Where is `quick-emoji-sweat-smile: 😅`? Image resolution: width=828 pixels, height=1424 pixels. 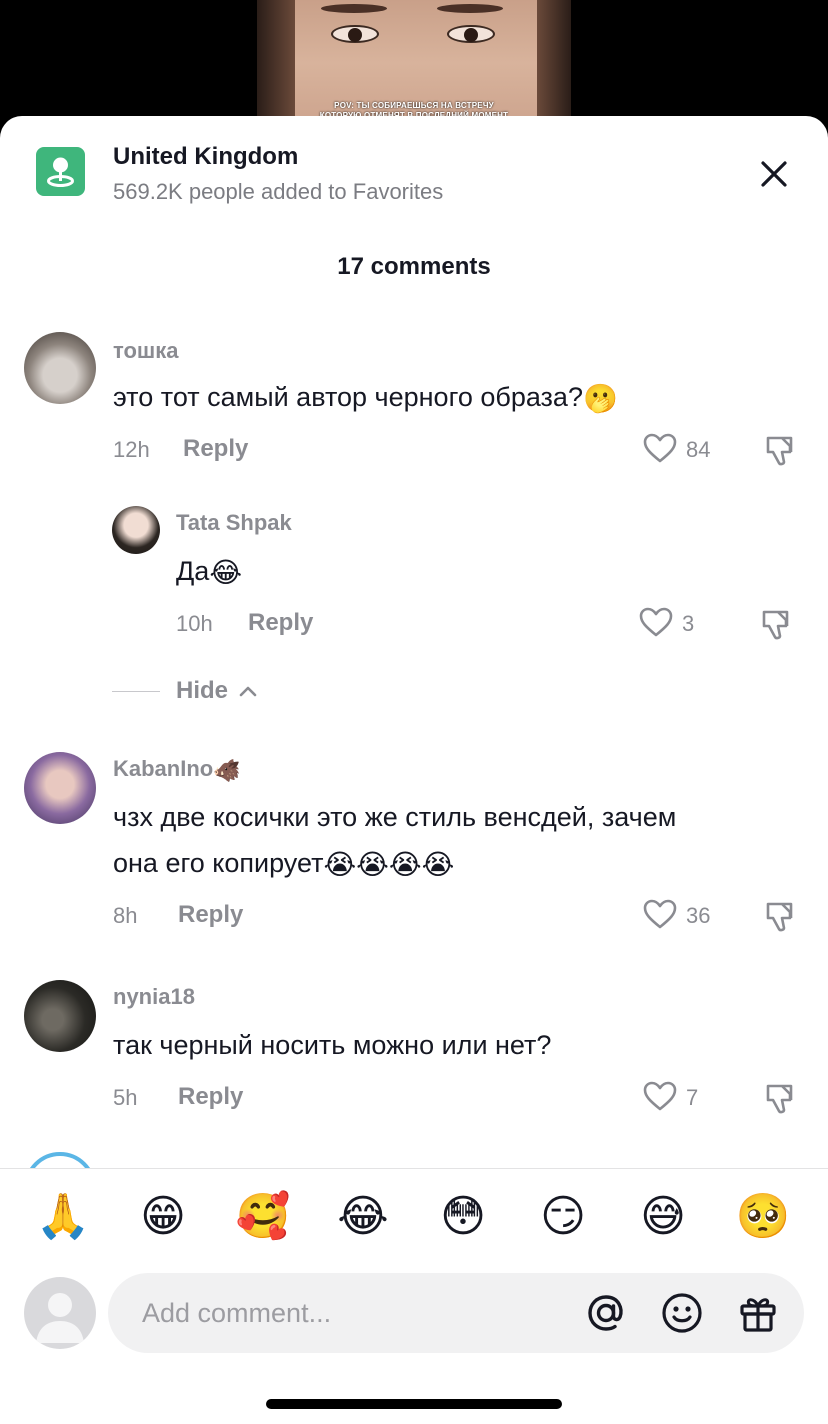 quick-emoji-sweat-smile: 😅 is located at coordinates (663, 1217).